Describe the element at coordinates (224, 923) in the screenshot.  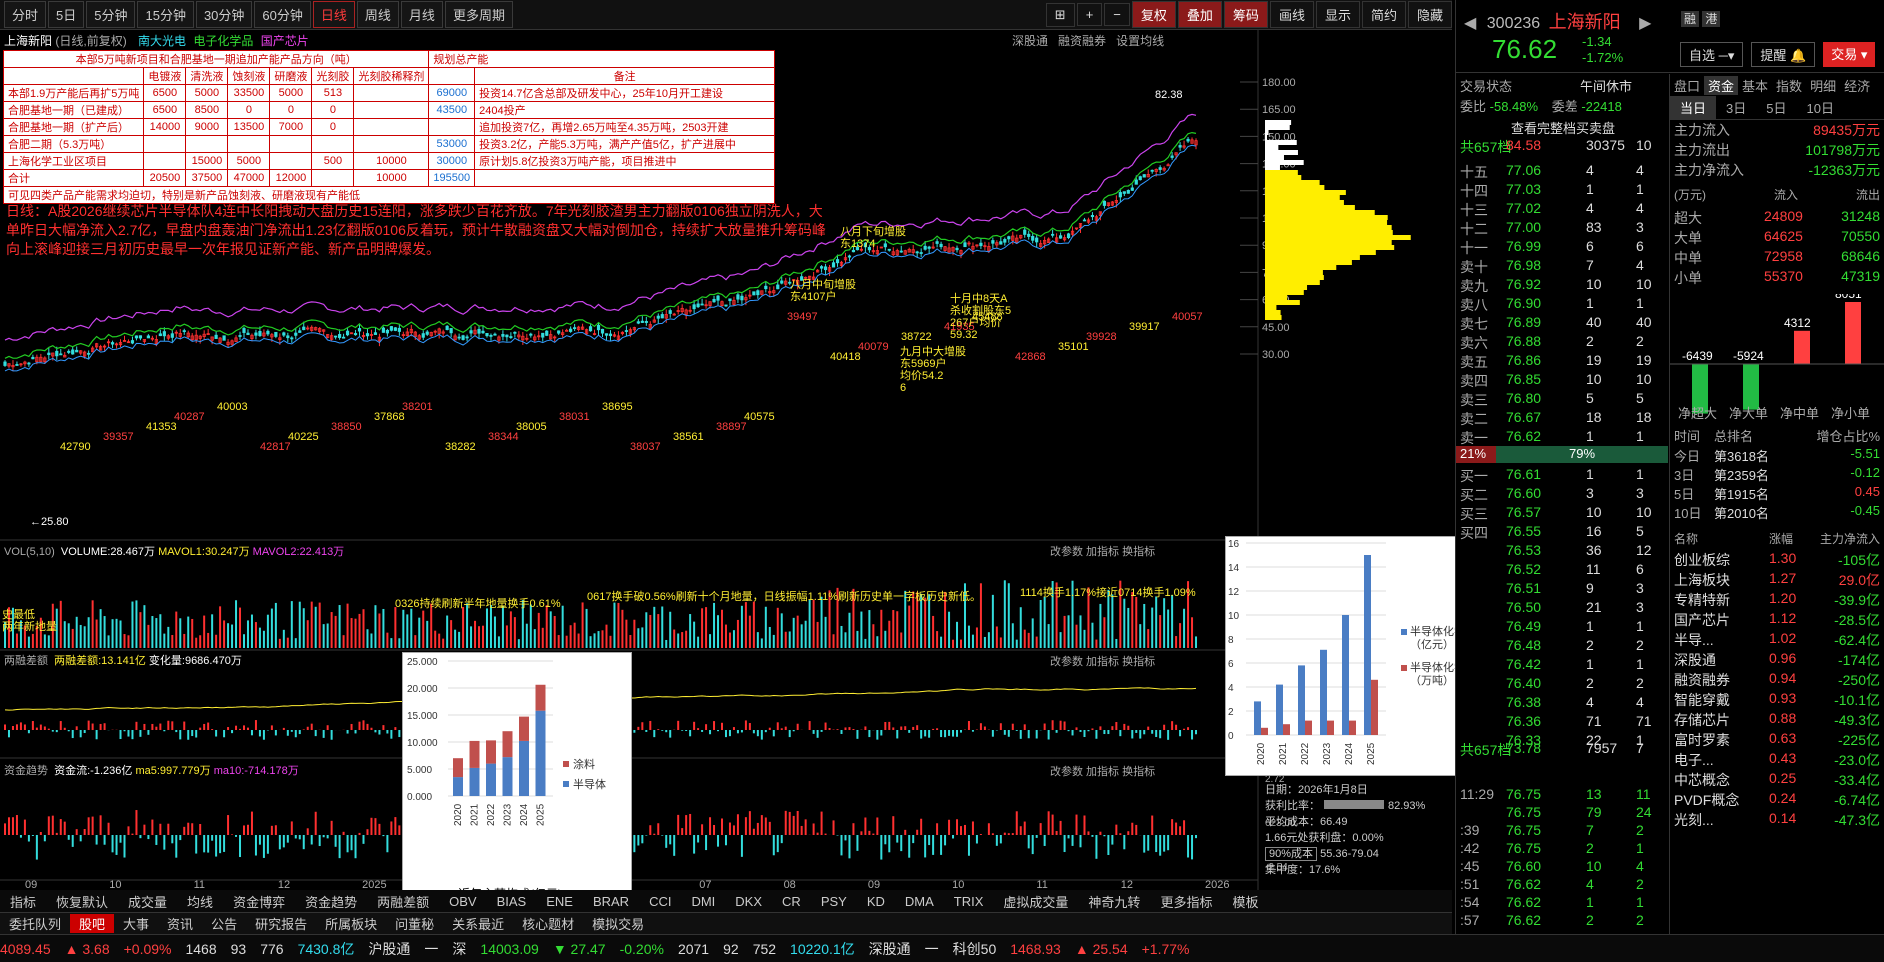
I see `bottom-tab-4: 公告` at that location.